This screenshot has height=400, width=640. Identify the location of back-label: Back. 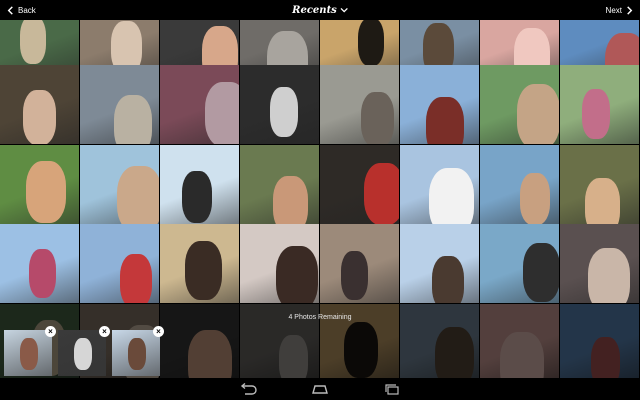
(27, 10).